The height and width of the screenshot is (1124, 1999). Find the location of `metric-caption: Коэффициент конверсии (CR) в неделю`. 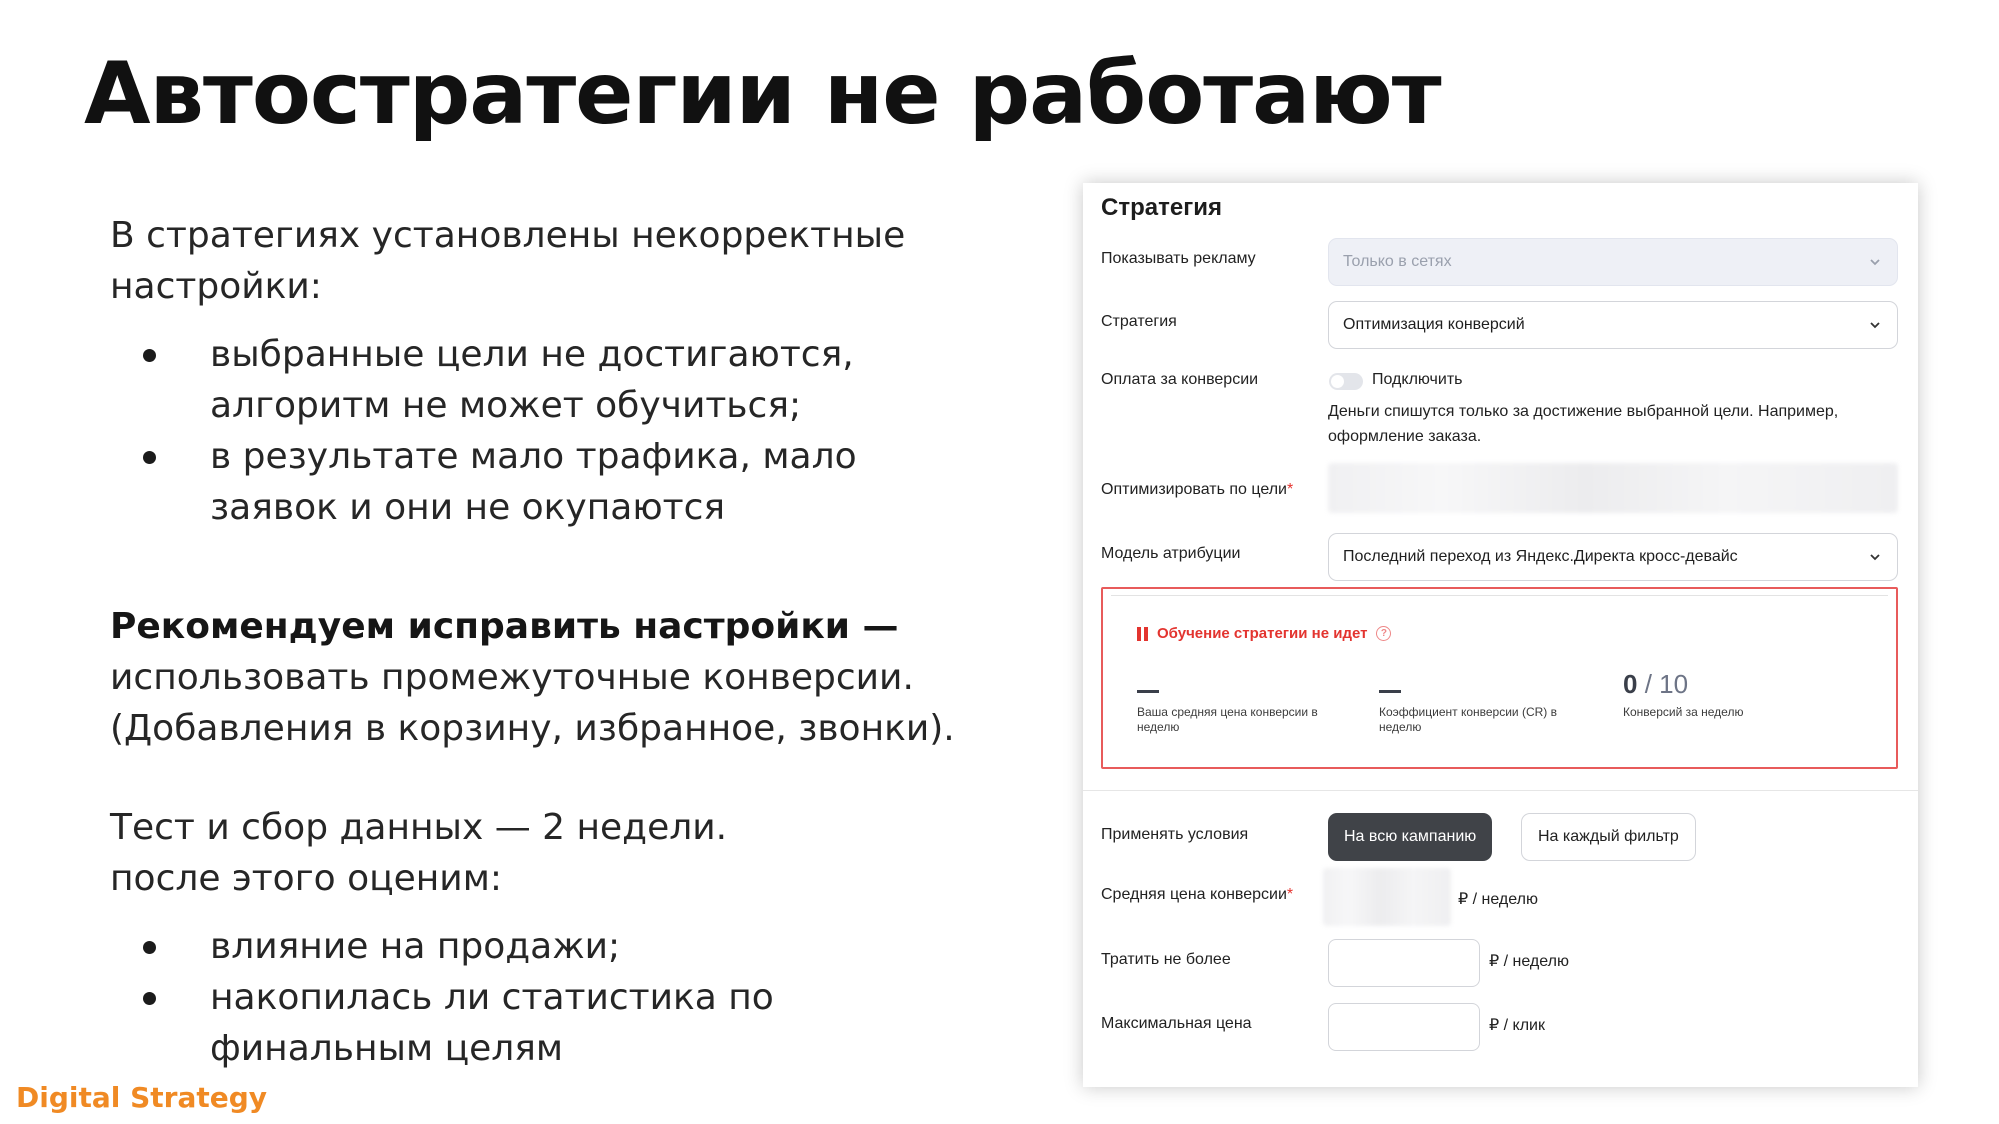

metric-caption: Коэффициент конверсии (CR) в неделю is located at coordinates (1468, 719).